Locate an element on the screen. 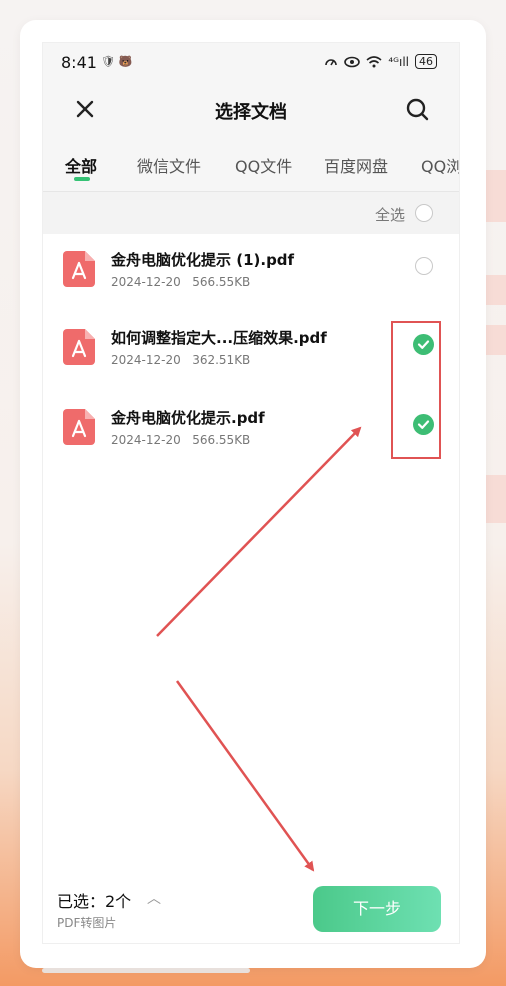 The width and height of the screenshot is (506, 986). app-header: 选择文档 is located at coordinates (251, 109).